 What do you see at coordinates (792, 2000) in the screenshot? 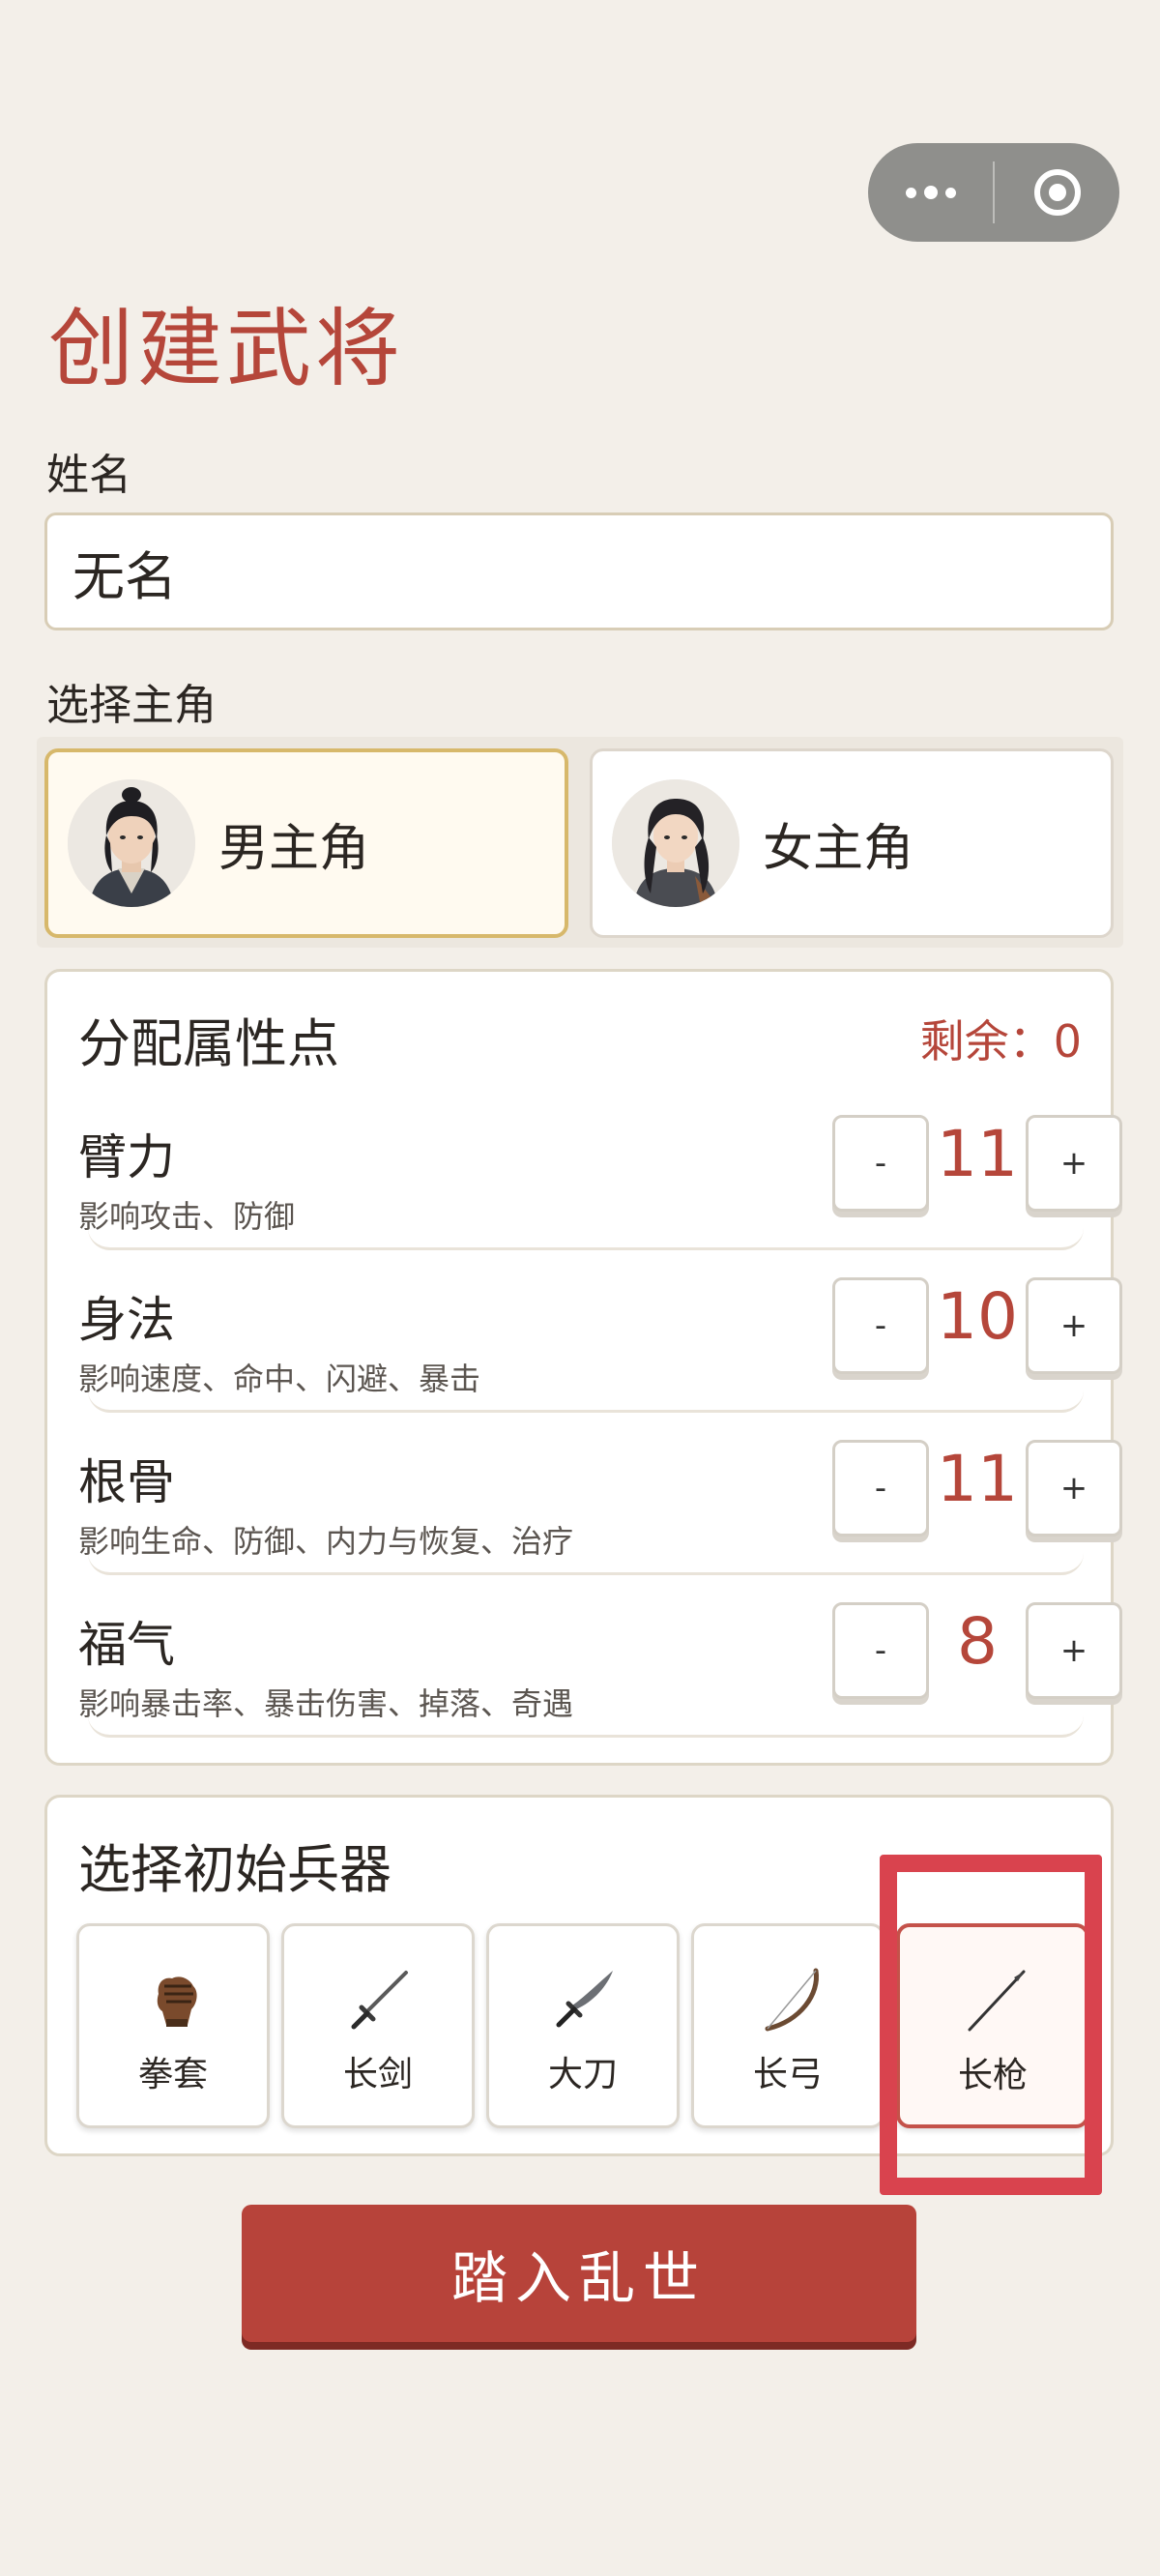
I see `bow-icon` at bounding box center [792, 2000].